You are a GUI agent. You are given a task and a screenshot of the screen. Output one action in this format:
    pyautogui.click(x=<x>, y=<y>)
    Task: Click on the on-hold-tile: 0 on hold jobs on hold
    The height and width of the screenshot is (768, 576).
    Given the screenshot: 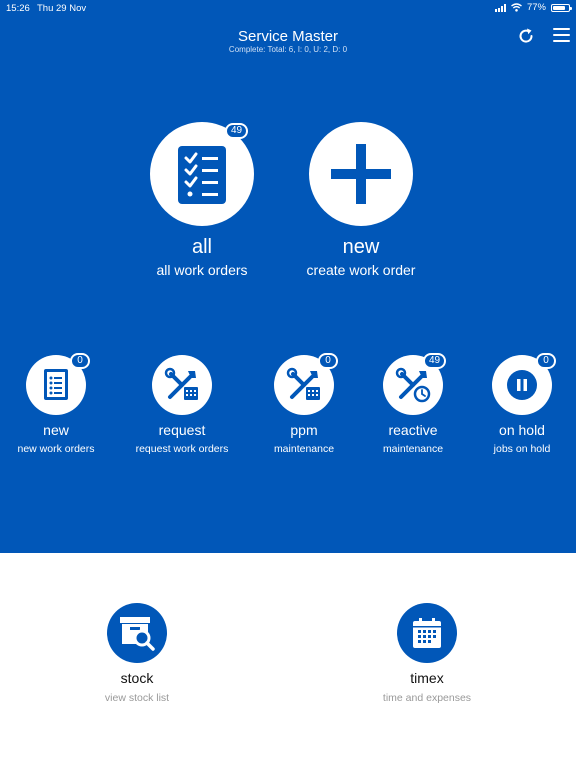 What is the action you would take?
    pyautogui.click(x=516, y=404)
    